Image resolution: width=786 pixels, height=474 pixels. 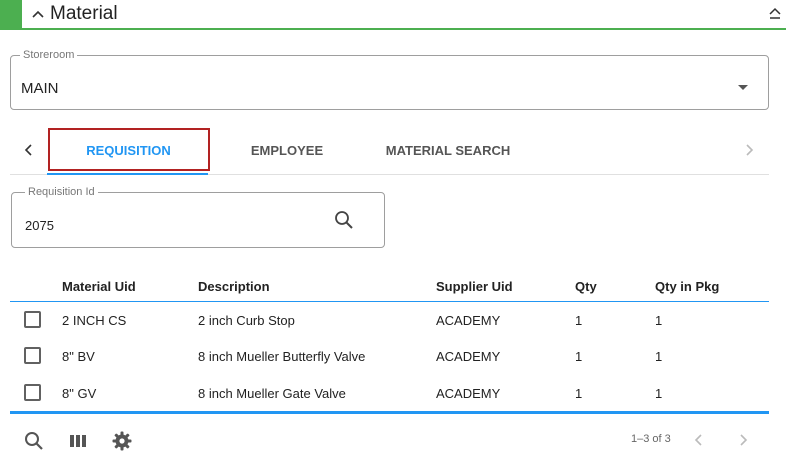 What do you see at coordinates (743, 87) in the screenshot?
I see `dropdown-arrow-icon` at bounding box center [743, 87].